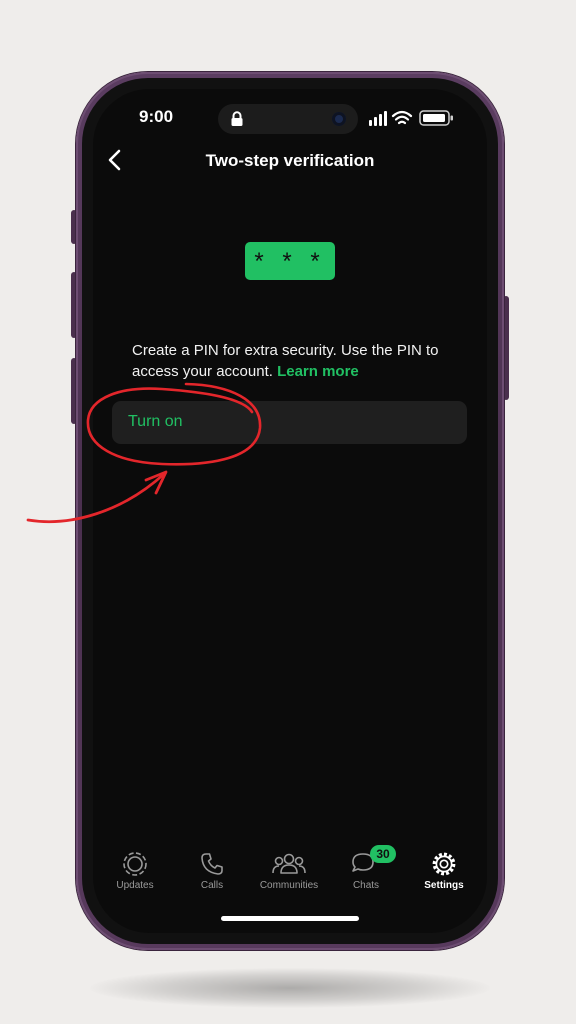  Describe the element at coordinates (290, 918) in the screenshot. I see `home-indicator` at that location.